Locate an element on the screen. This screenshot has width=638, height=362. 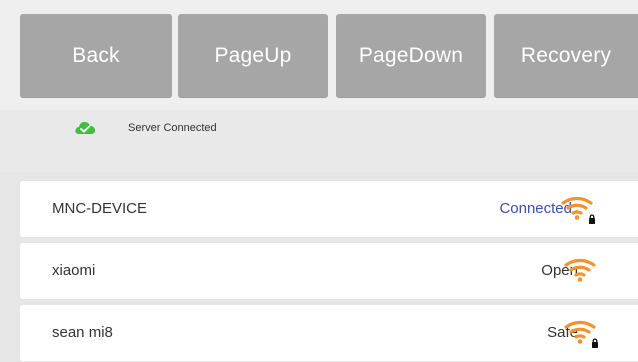
recovery-button: Recovery is located at coordinates (566, 56).